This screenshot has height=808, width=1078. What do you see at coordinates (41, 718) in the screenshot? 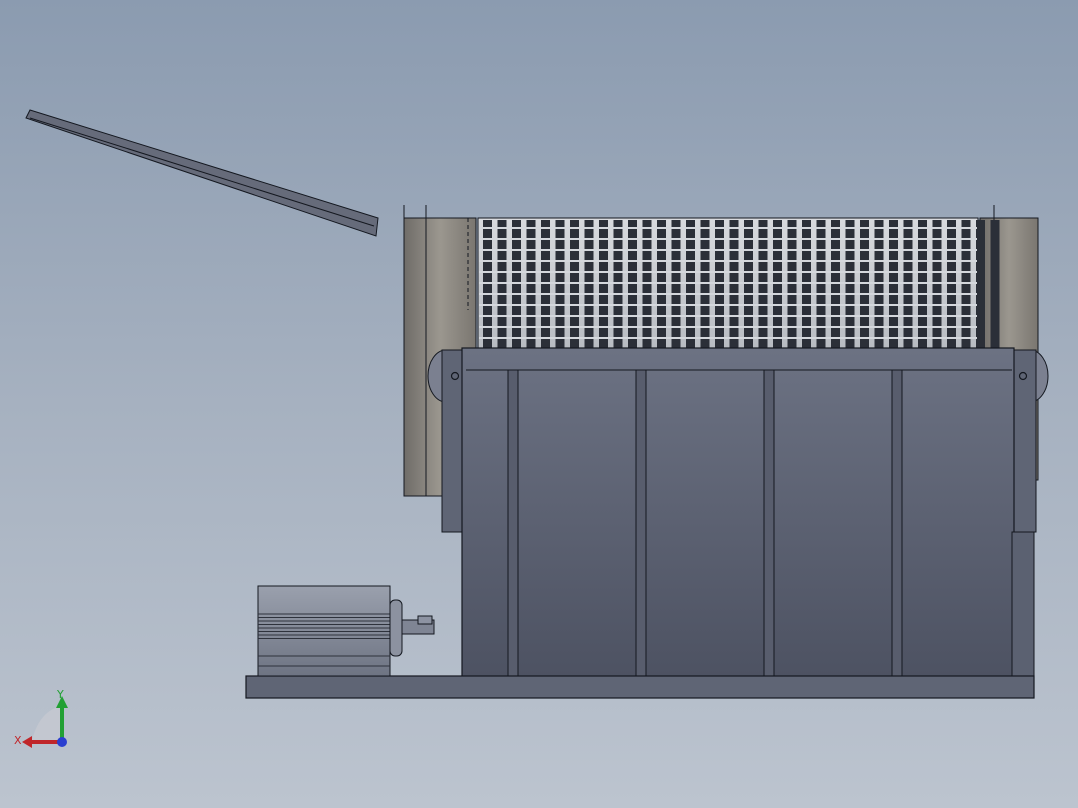
I see `orientation-triad: Y X` at bounding box center [41, 718].